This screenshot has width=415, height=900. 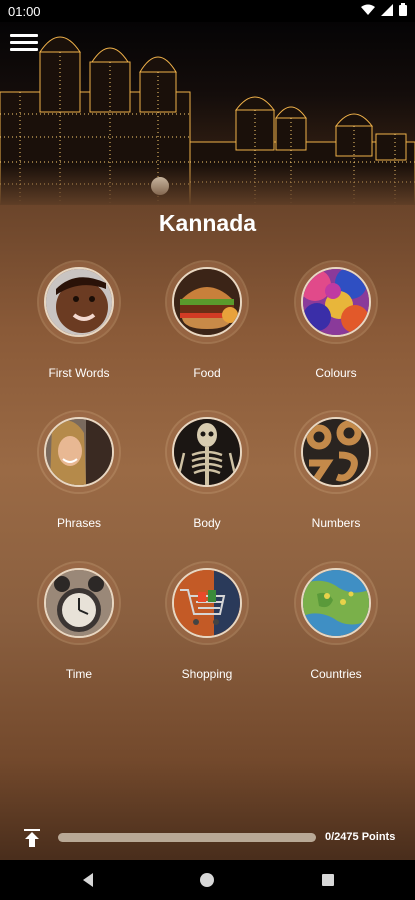 What do you see at coordinates (336, 302) in the screenshot?
I see `color-powder-photo-icon` at bounding box center [336, 302].